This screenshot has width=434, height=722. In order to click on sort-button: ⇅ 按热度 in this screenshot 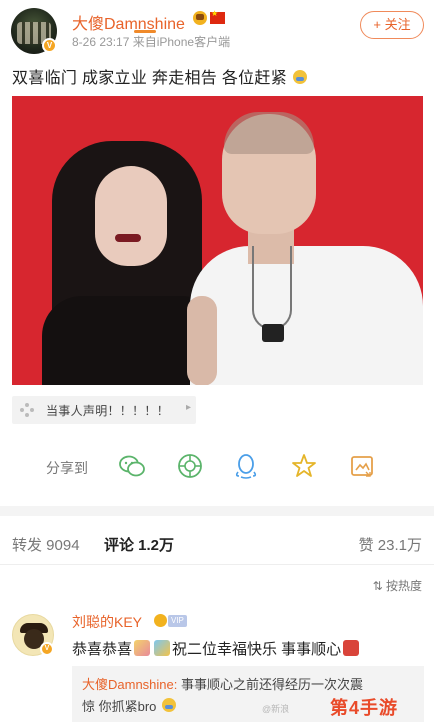, I will do `click(397, 585)`.